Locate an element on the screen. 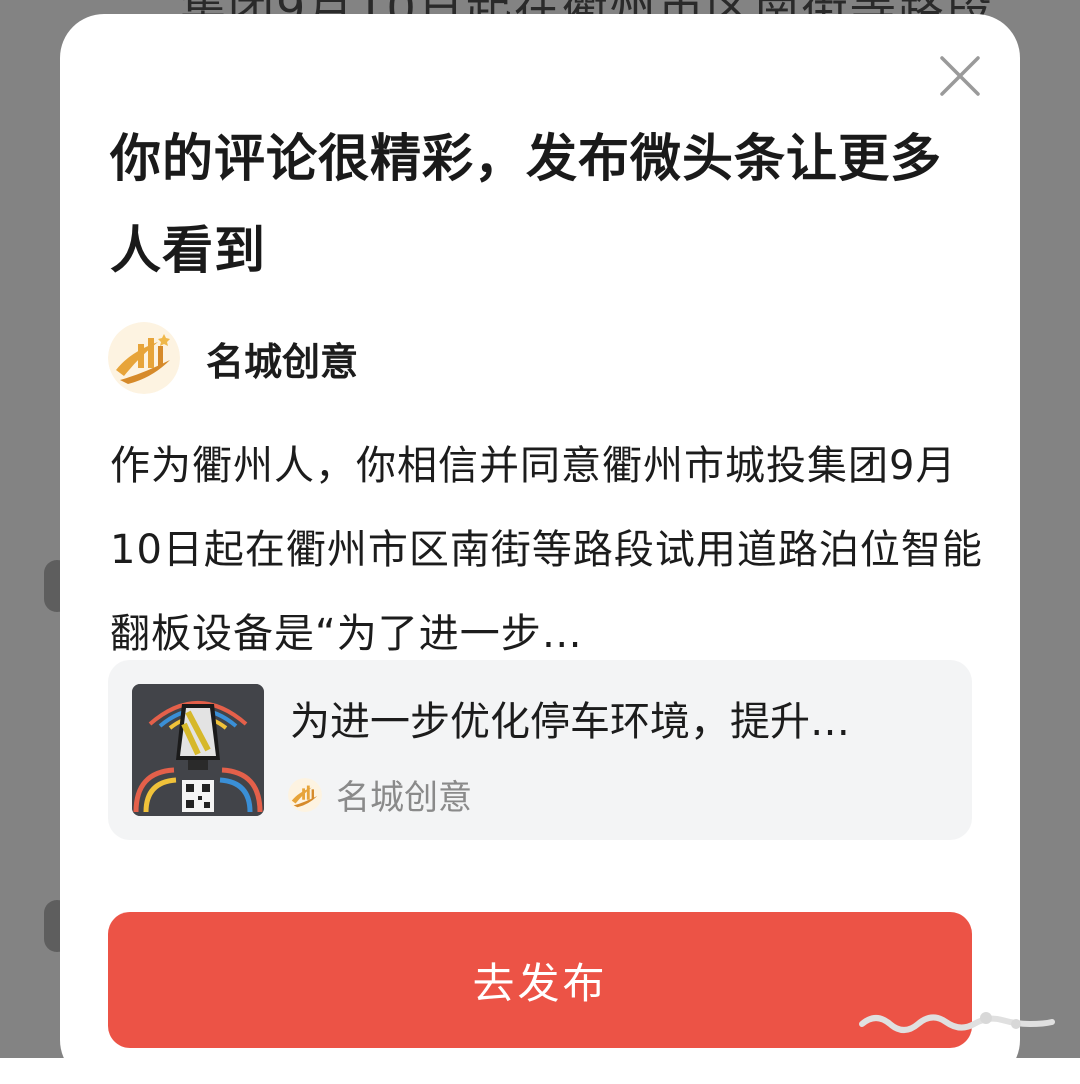 This screenshot has height=1084, width=1080. source-avatar is located at coordinates (305, 795).